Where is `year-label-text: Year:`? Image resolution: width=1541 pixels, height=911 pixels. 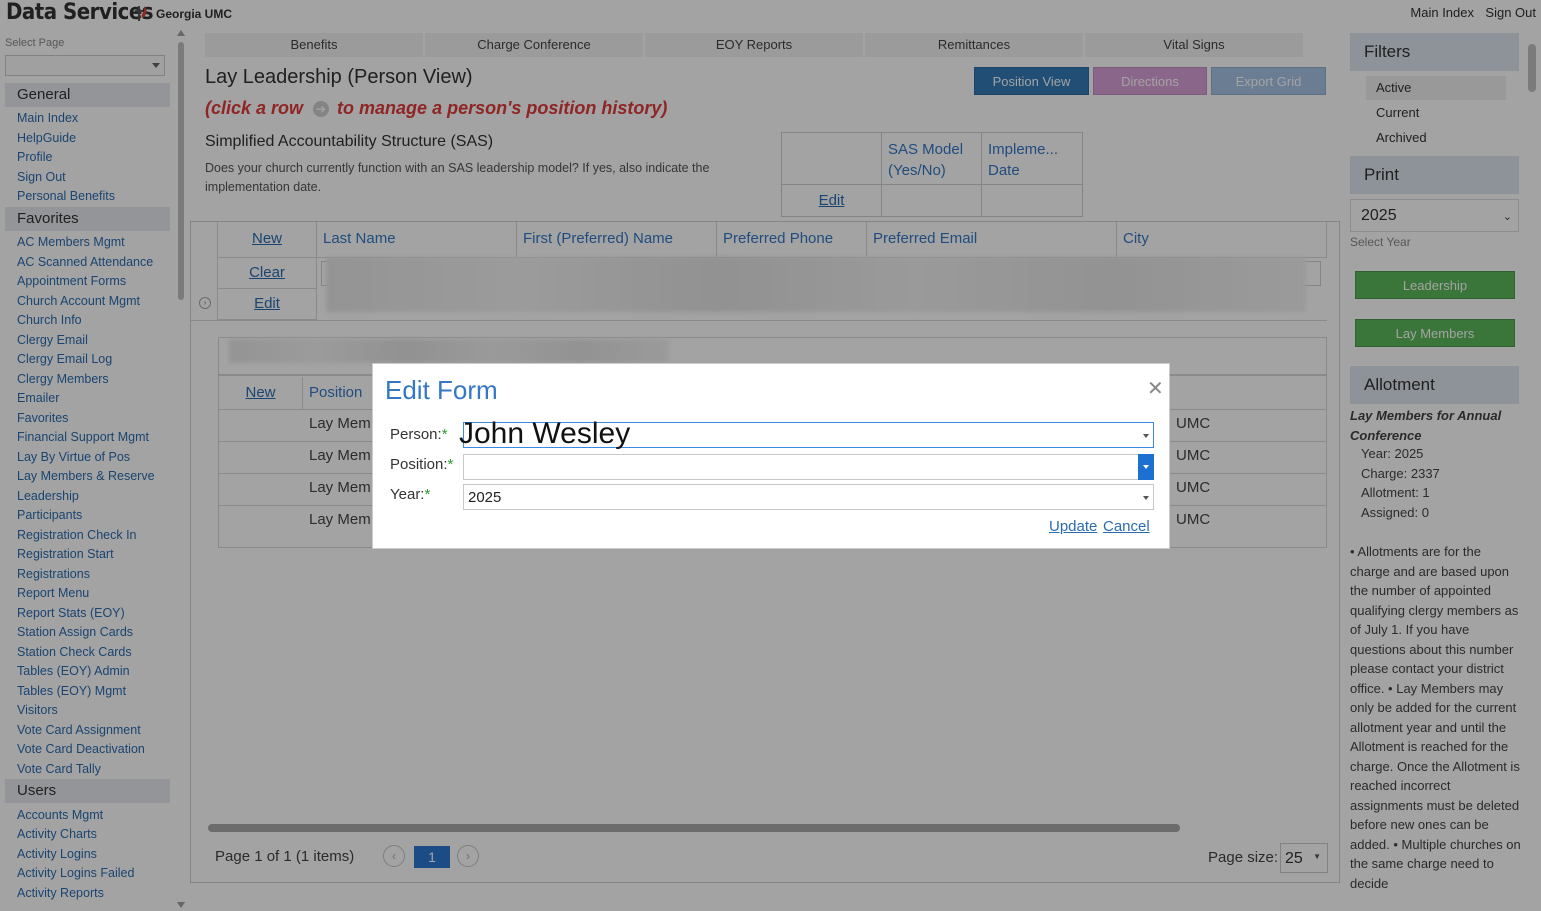
year-label-text: Year: is located at coordinates (407, 494).